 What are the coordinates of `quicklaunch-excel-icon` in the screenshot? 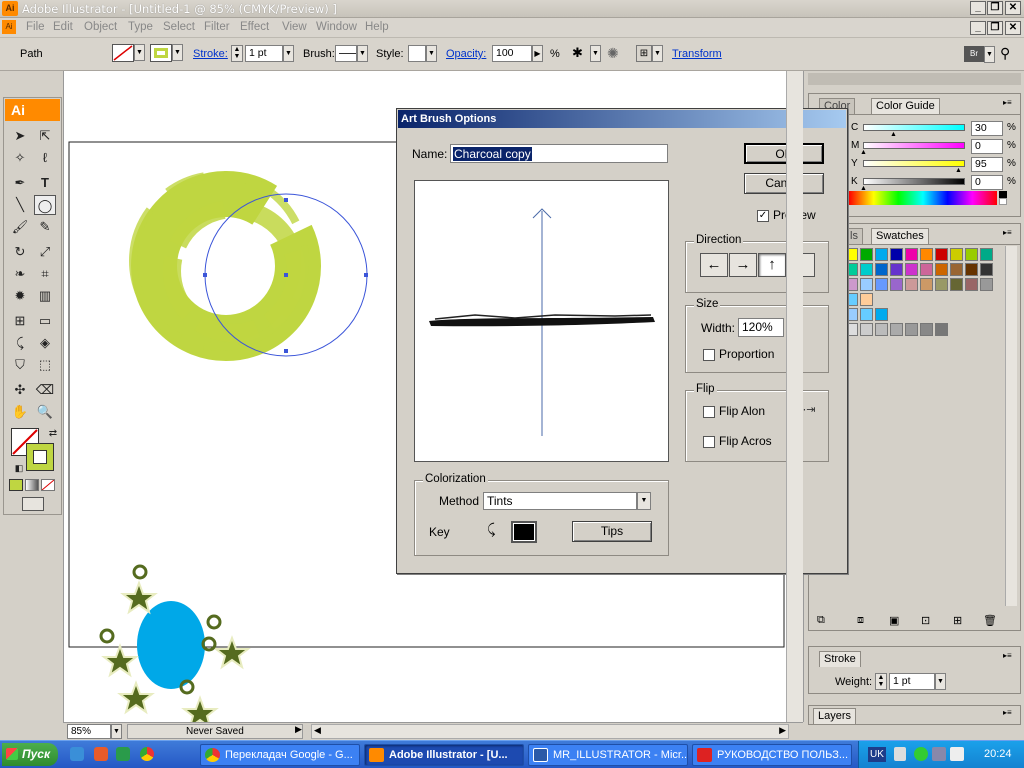 It's located at (123, 754).